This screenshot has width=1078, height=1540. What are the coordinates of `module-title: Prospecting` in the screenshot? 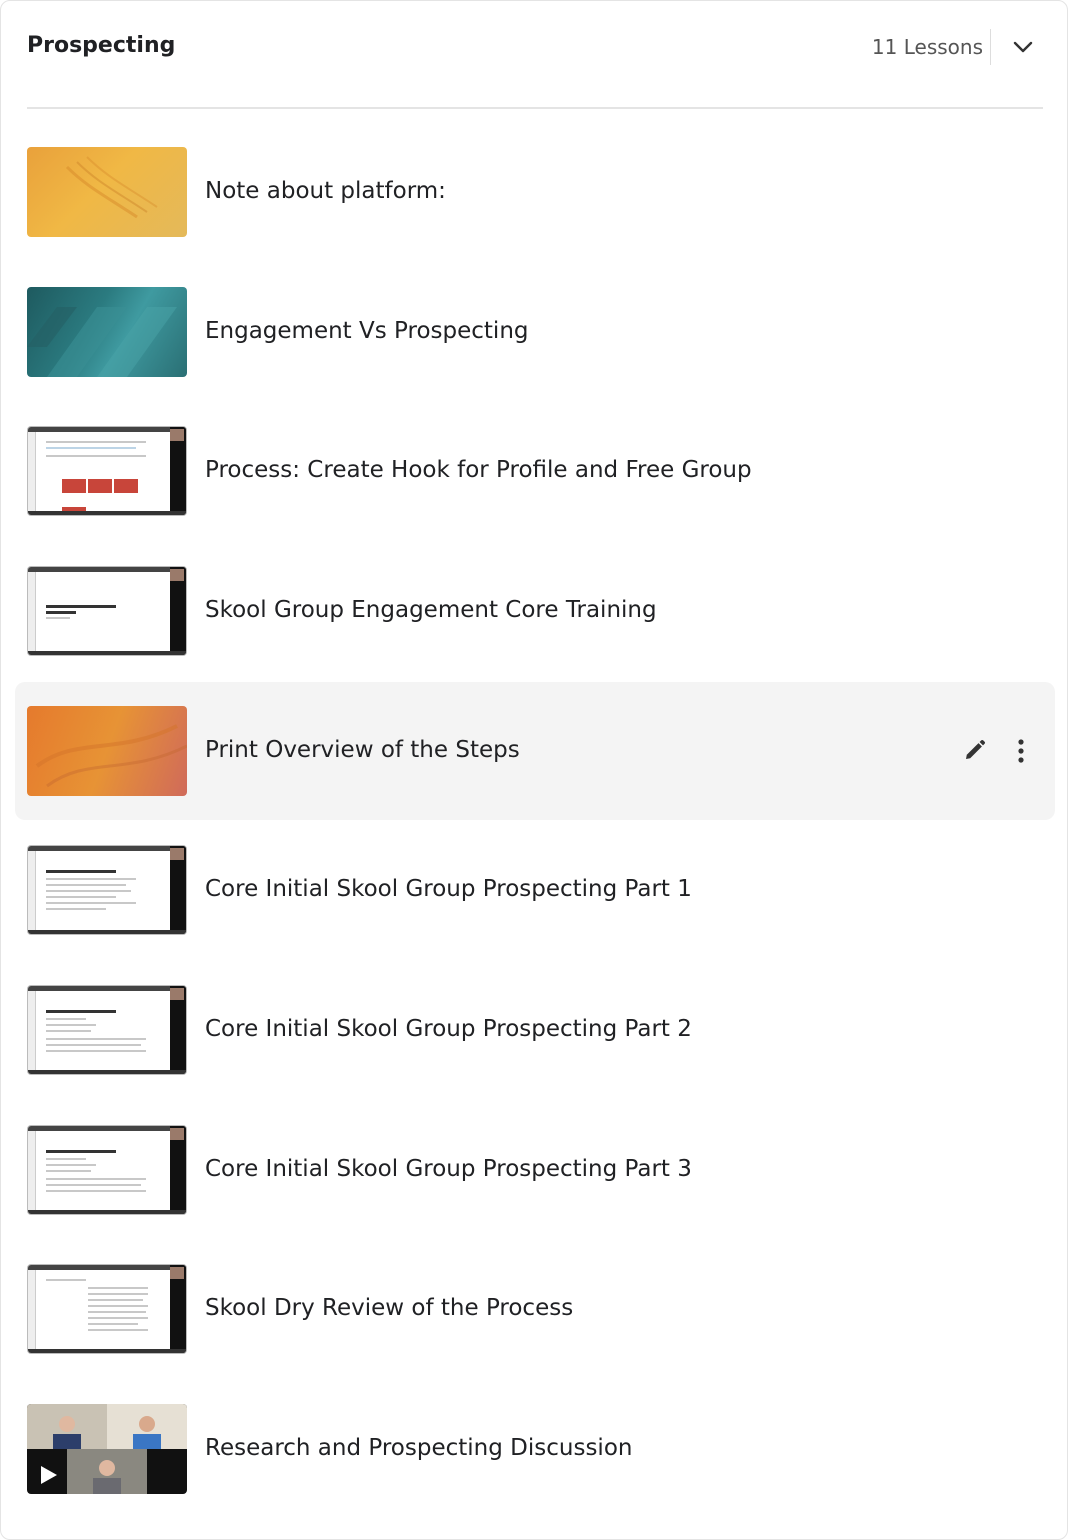 It's located at (101, 45).